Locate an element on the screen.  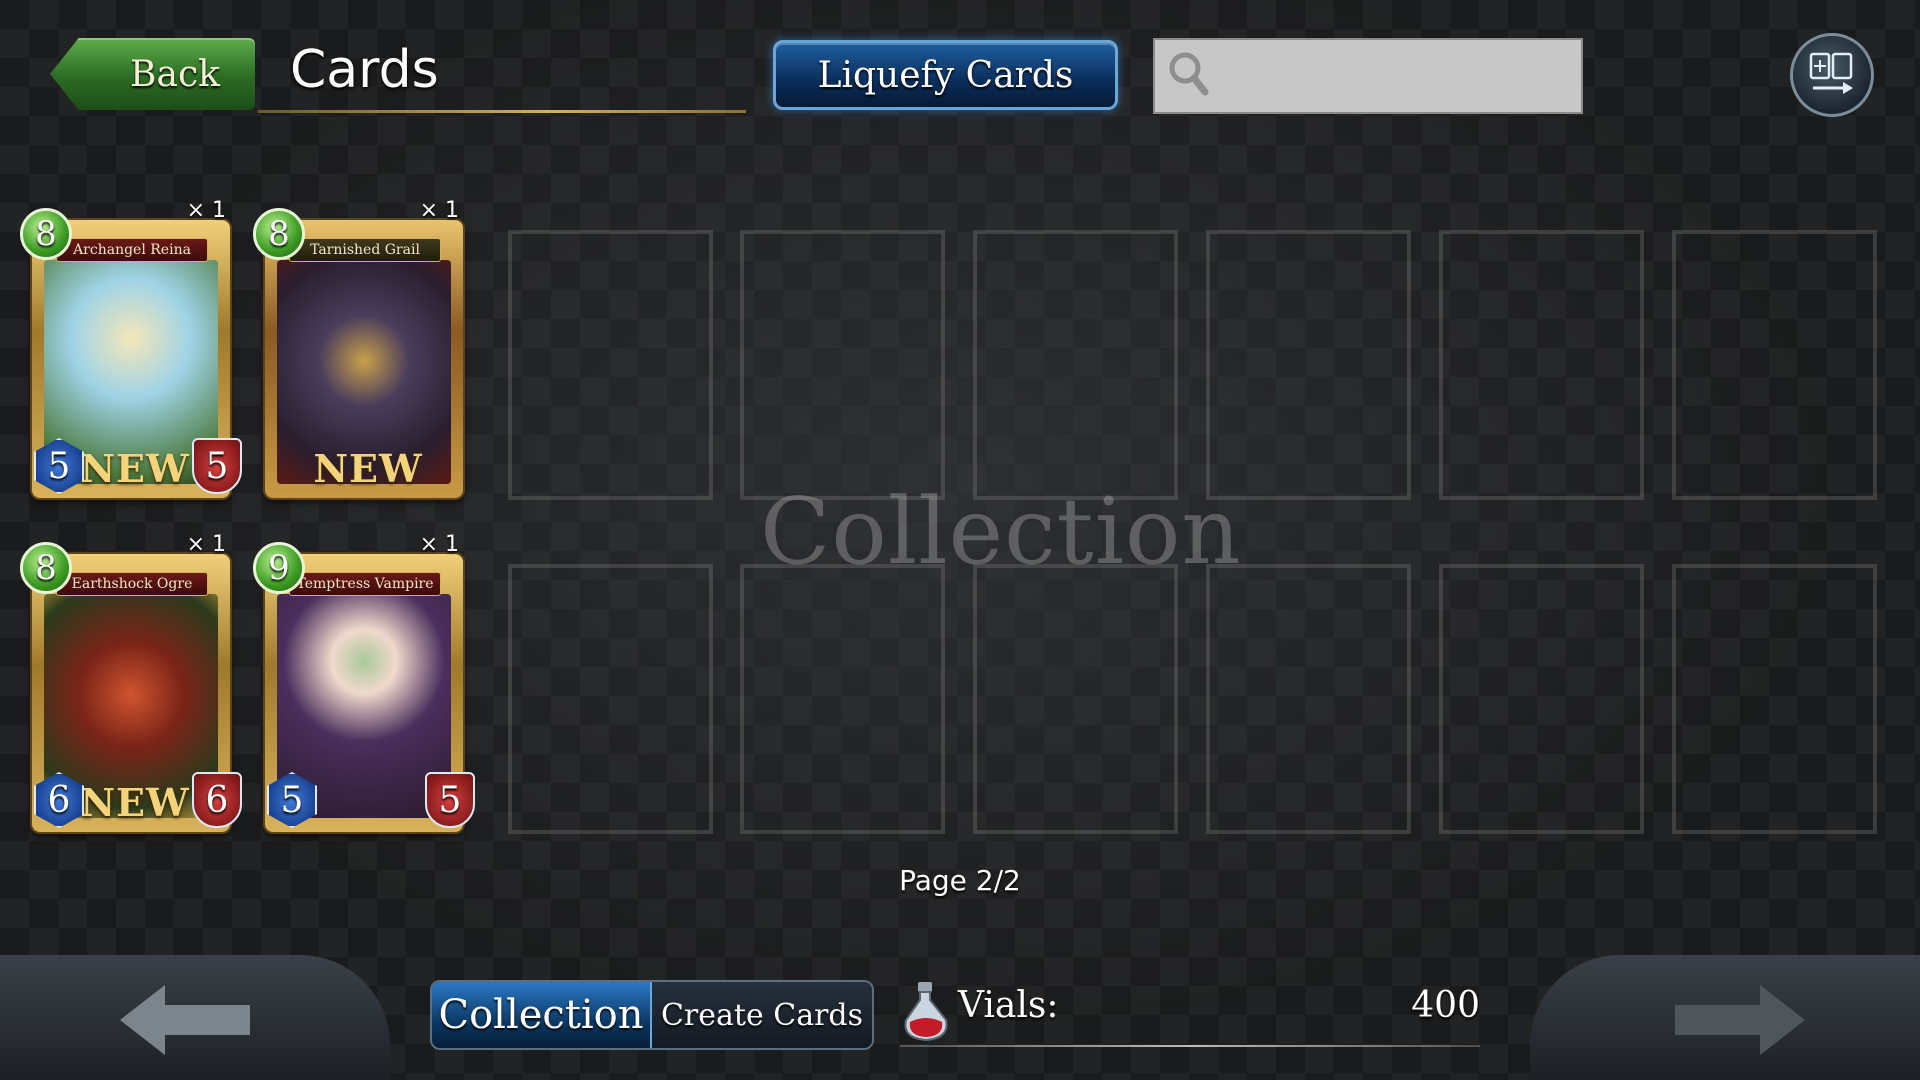
tab-create-cards: Create Cards is located at coordinates (762, 1015).